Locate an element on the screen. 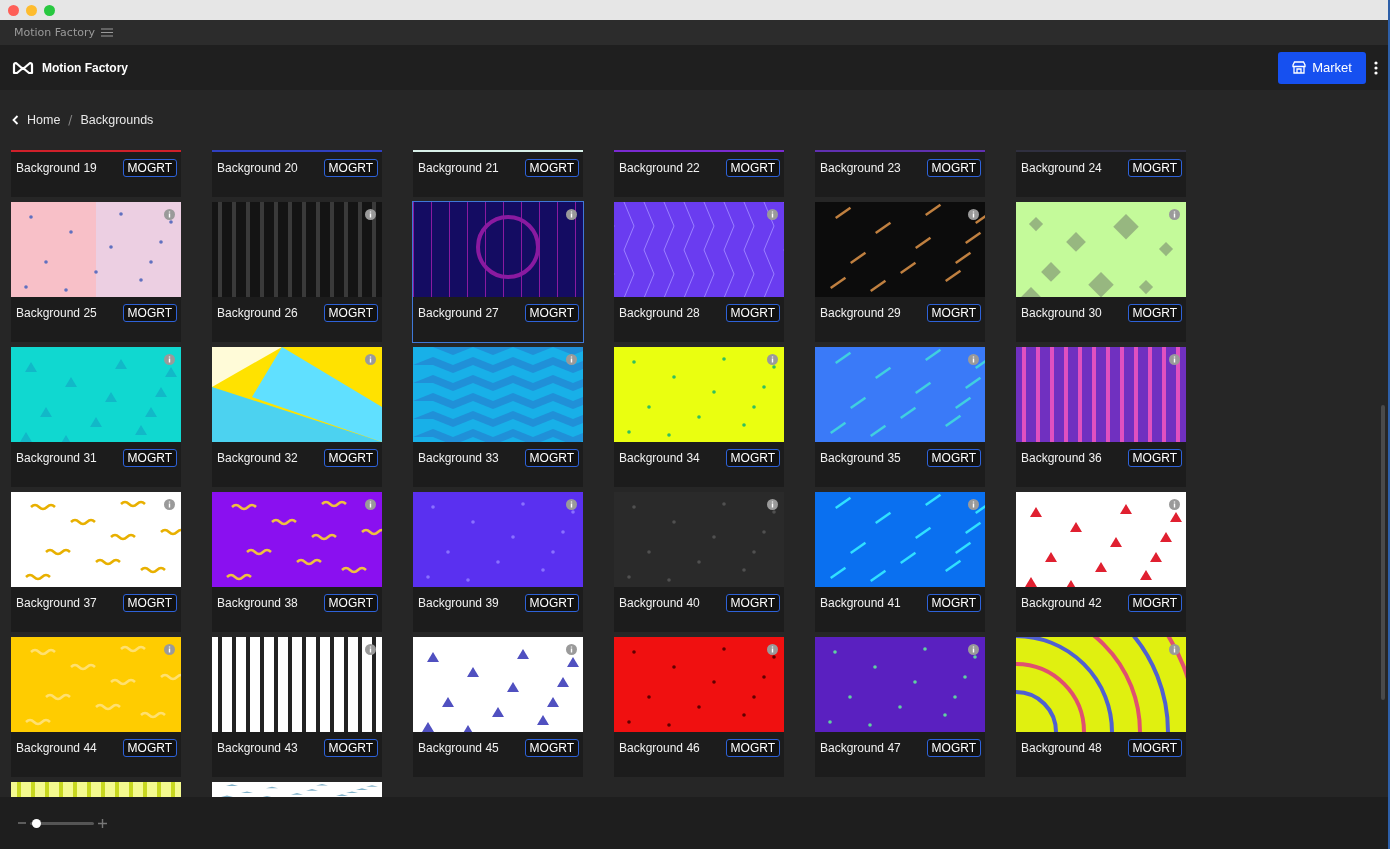 The image size is (1390, 849). template-card: Background 46 MOGRT is located at coordinates (699, 707).